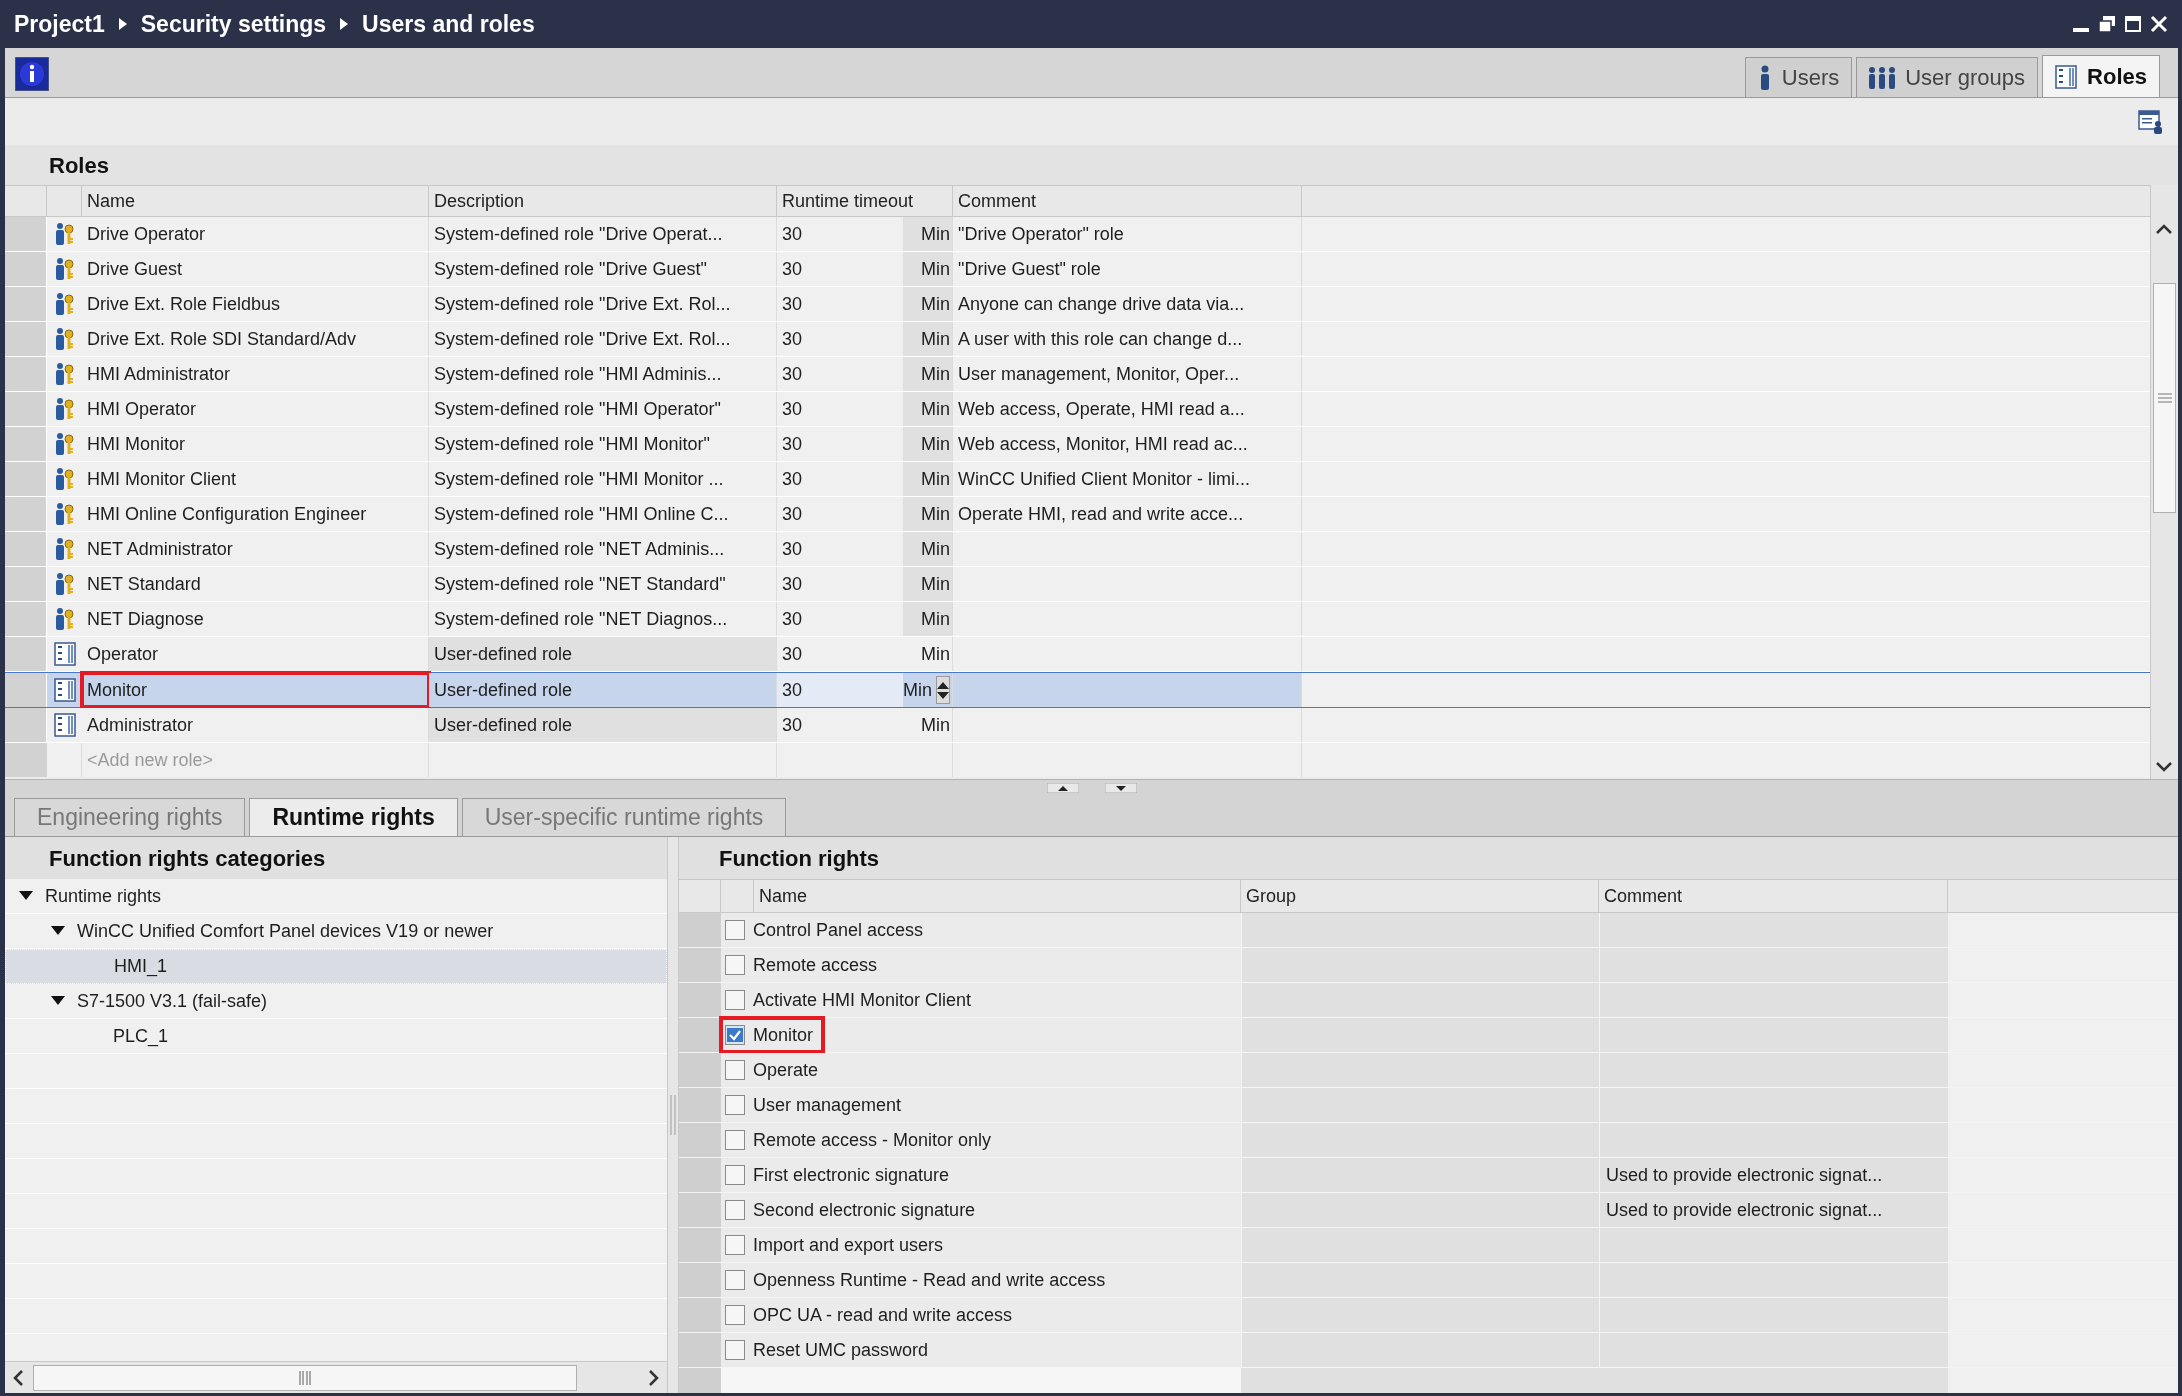 Image resolution: width=2182 pixels, height=1396 pixels. Describe the element at coordinates (233, 24) in the screenshot. I see `breadcrumb-item: Security settings` at that location.